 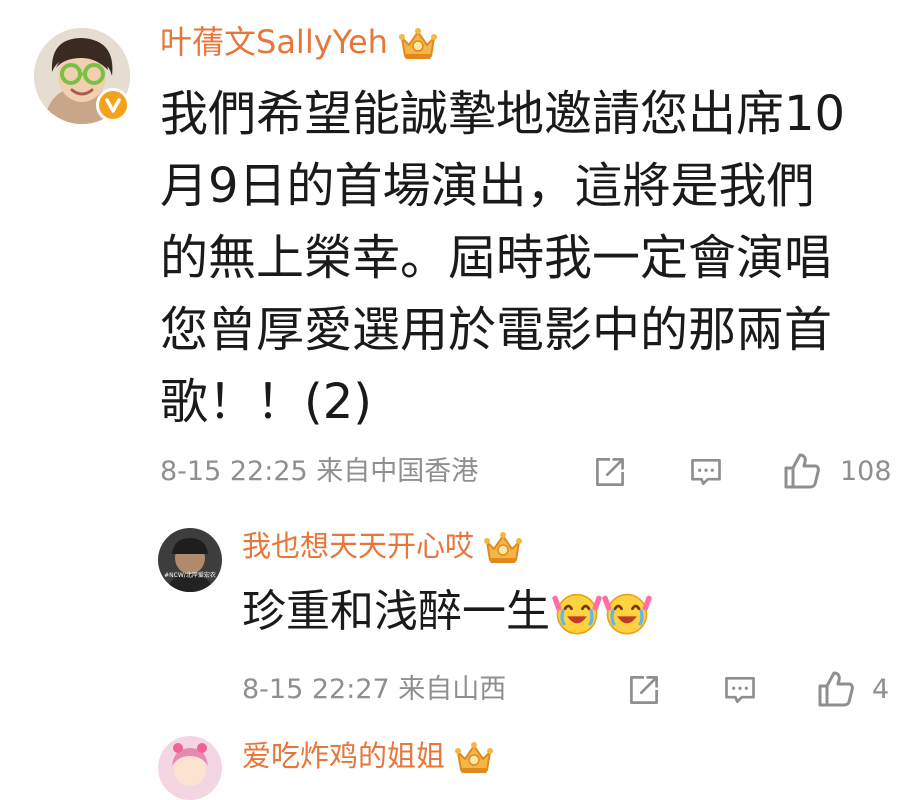 I want to click on pink-cartoon-avatar, so click(x=190, y=768).